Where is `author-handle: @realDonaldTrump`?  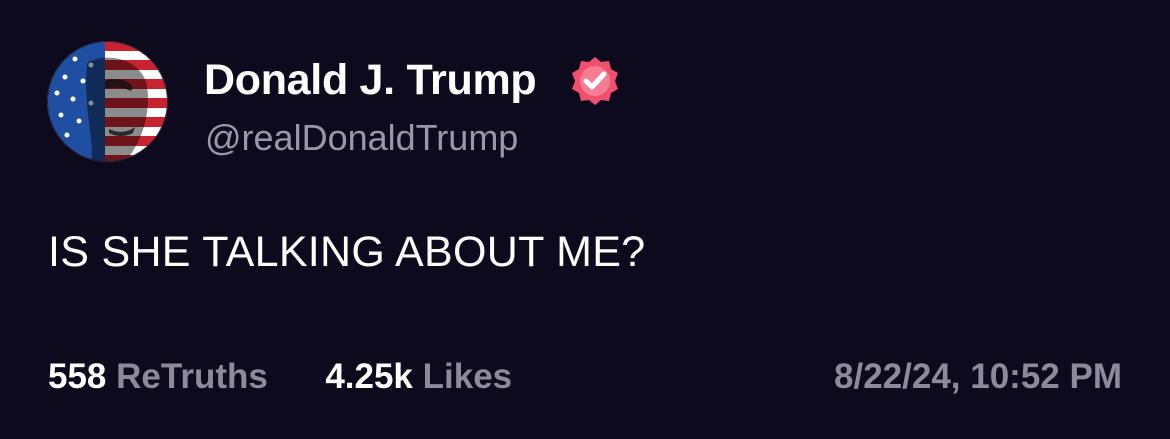 author-handle: @realDonaldTrump is located at coordinates (361, 138).